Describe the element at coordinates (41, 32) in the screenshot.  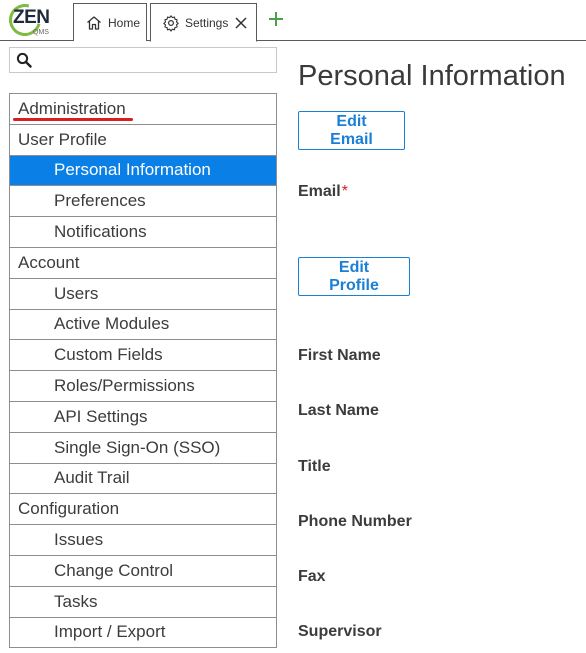
I see `logo-subtext: QMS` at that location.